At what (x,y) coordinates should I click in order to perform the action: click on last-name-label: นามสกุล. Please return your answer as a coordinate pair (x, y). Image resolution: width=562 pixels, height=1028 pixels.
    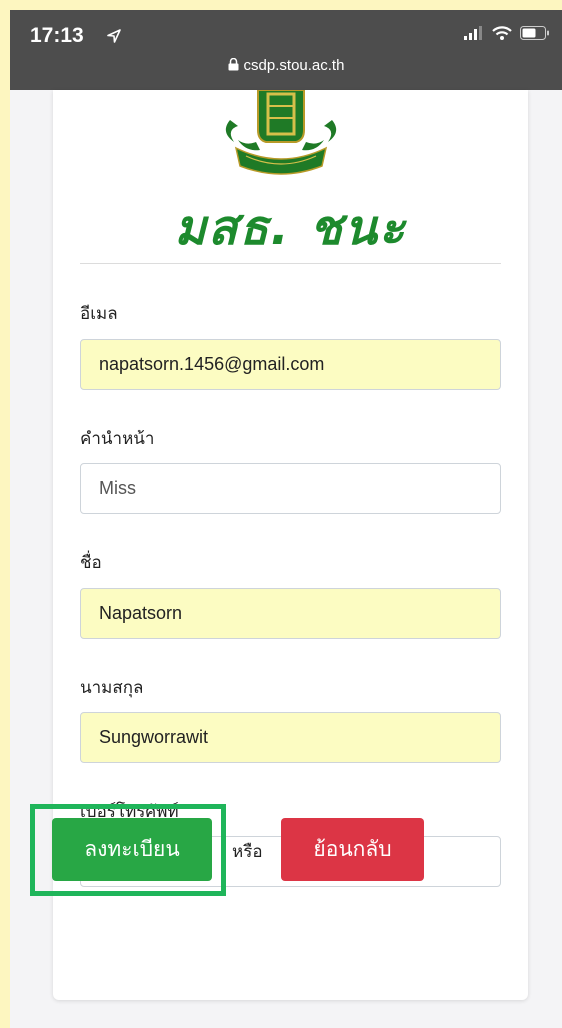
    Looking at the image, I should click on (112, 688).